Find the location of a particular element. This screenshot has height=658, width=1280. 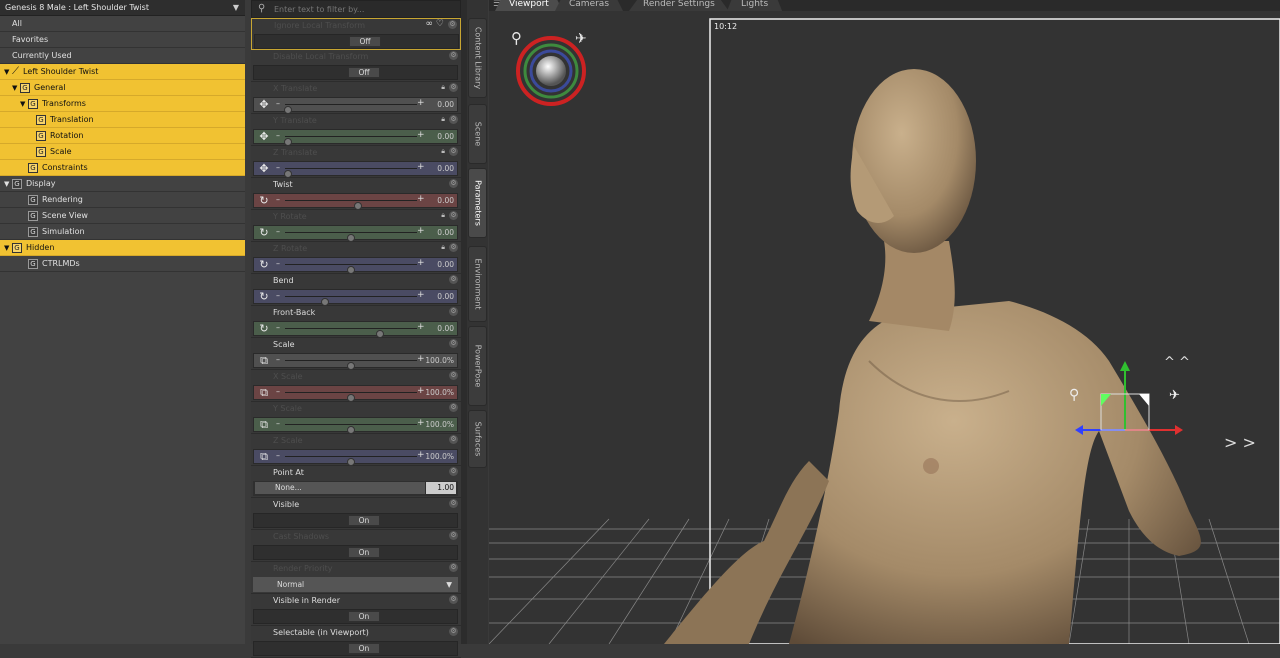

tree-item: G Constraints is located at coordinates (122, 168).